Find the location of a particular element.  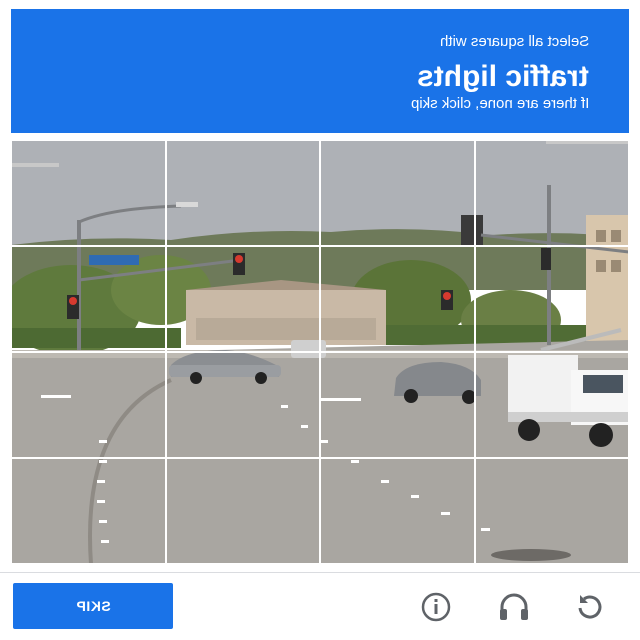

target-label: traffic lights is located at coordinates (503, 76).